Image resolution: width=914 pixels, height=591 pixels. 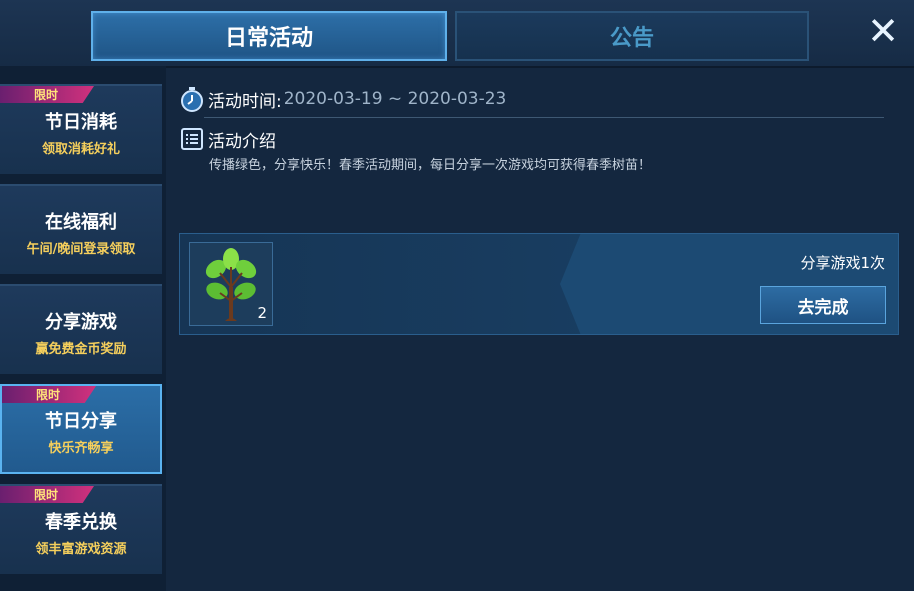 What do you see at coordinates (81, 249) in the screenshot?
I see `sidebar-item-subtitle: 午间/晚间登录领取` at bounding box center [81, 249].